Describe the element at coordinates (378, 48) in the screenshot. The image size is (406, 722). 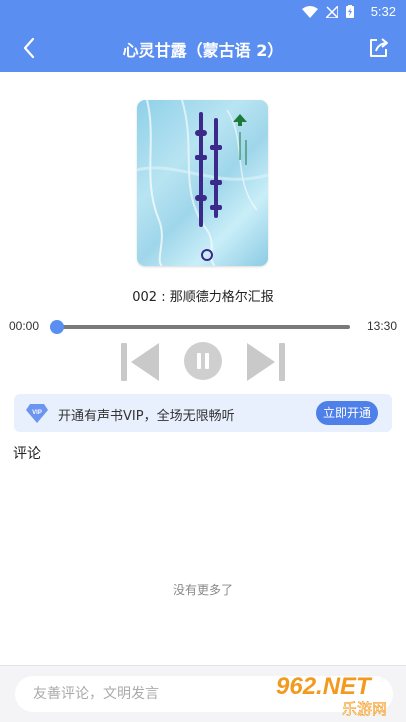
I see `share-icon` at that location.